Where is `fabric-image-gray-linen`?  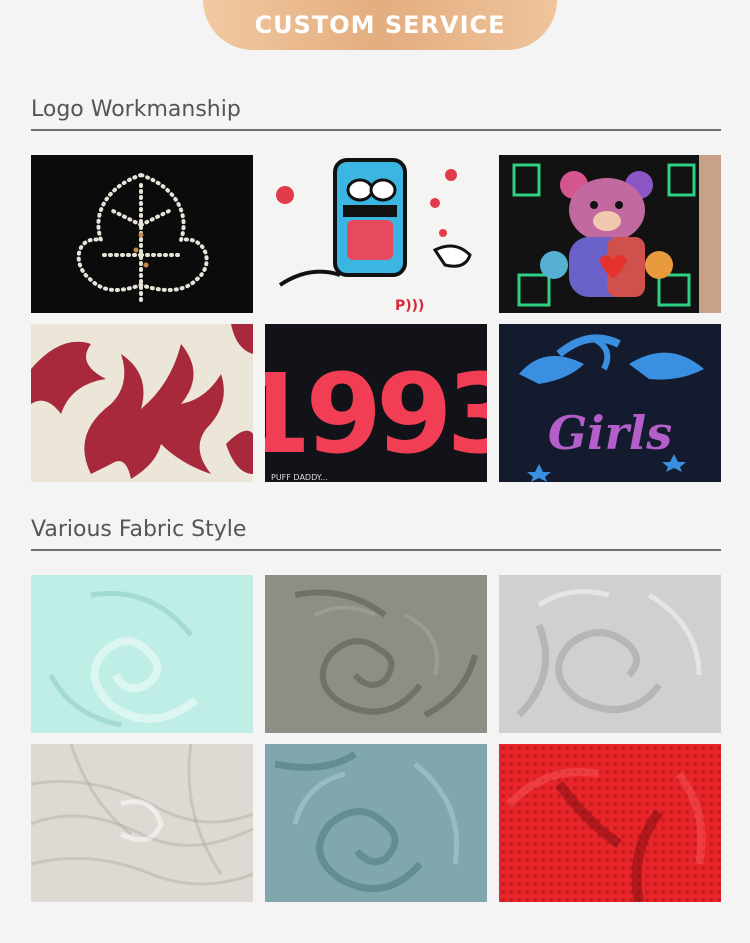 fabric-image-gray-linen is located at coordinates (376, 654).